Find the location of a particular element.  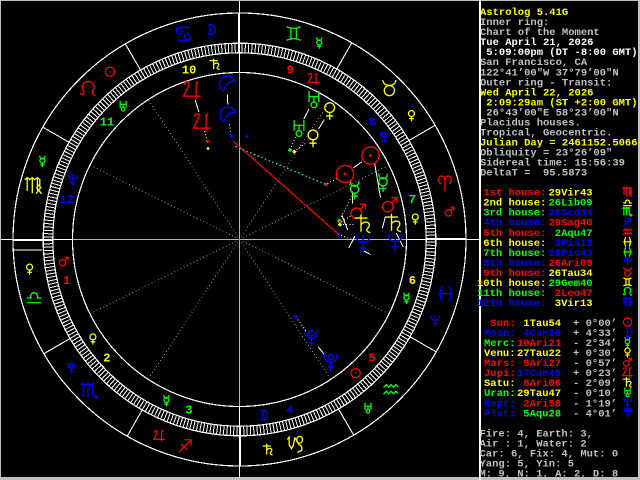

svg-text: 5Aqu28 is located at coordinates (539, 414).